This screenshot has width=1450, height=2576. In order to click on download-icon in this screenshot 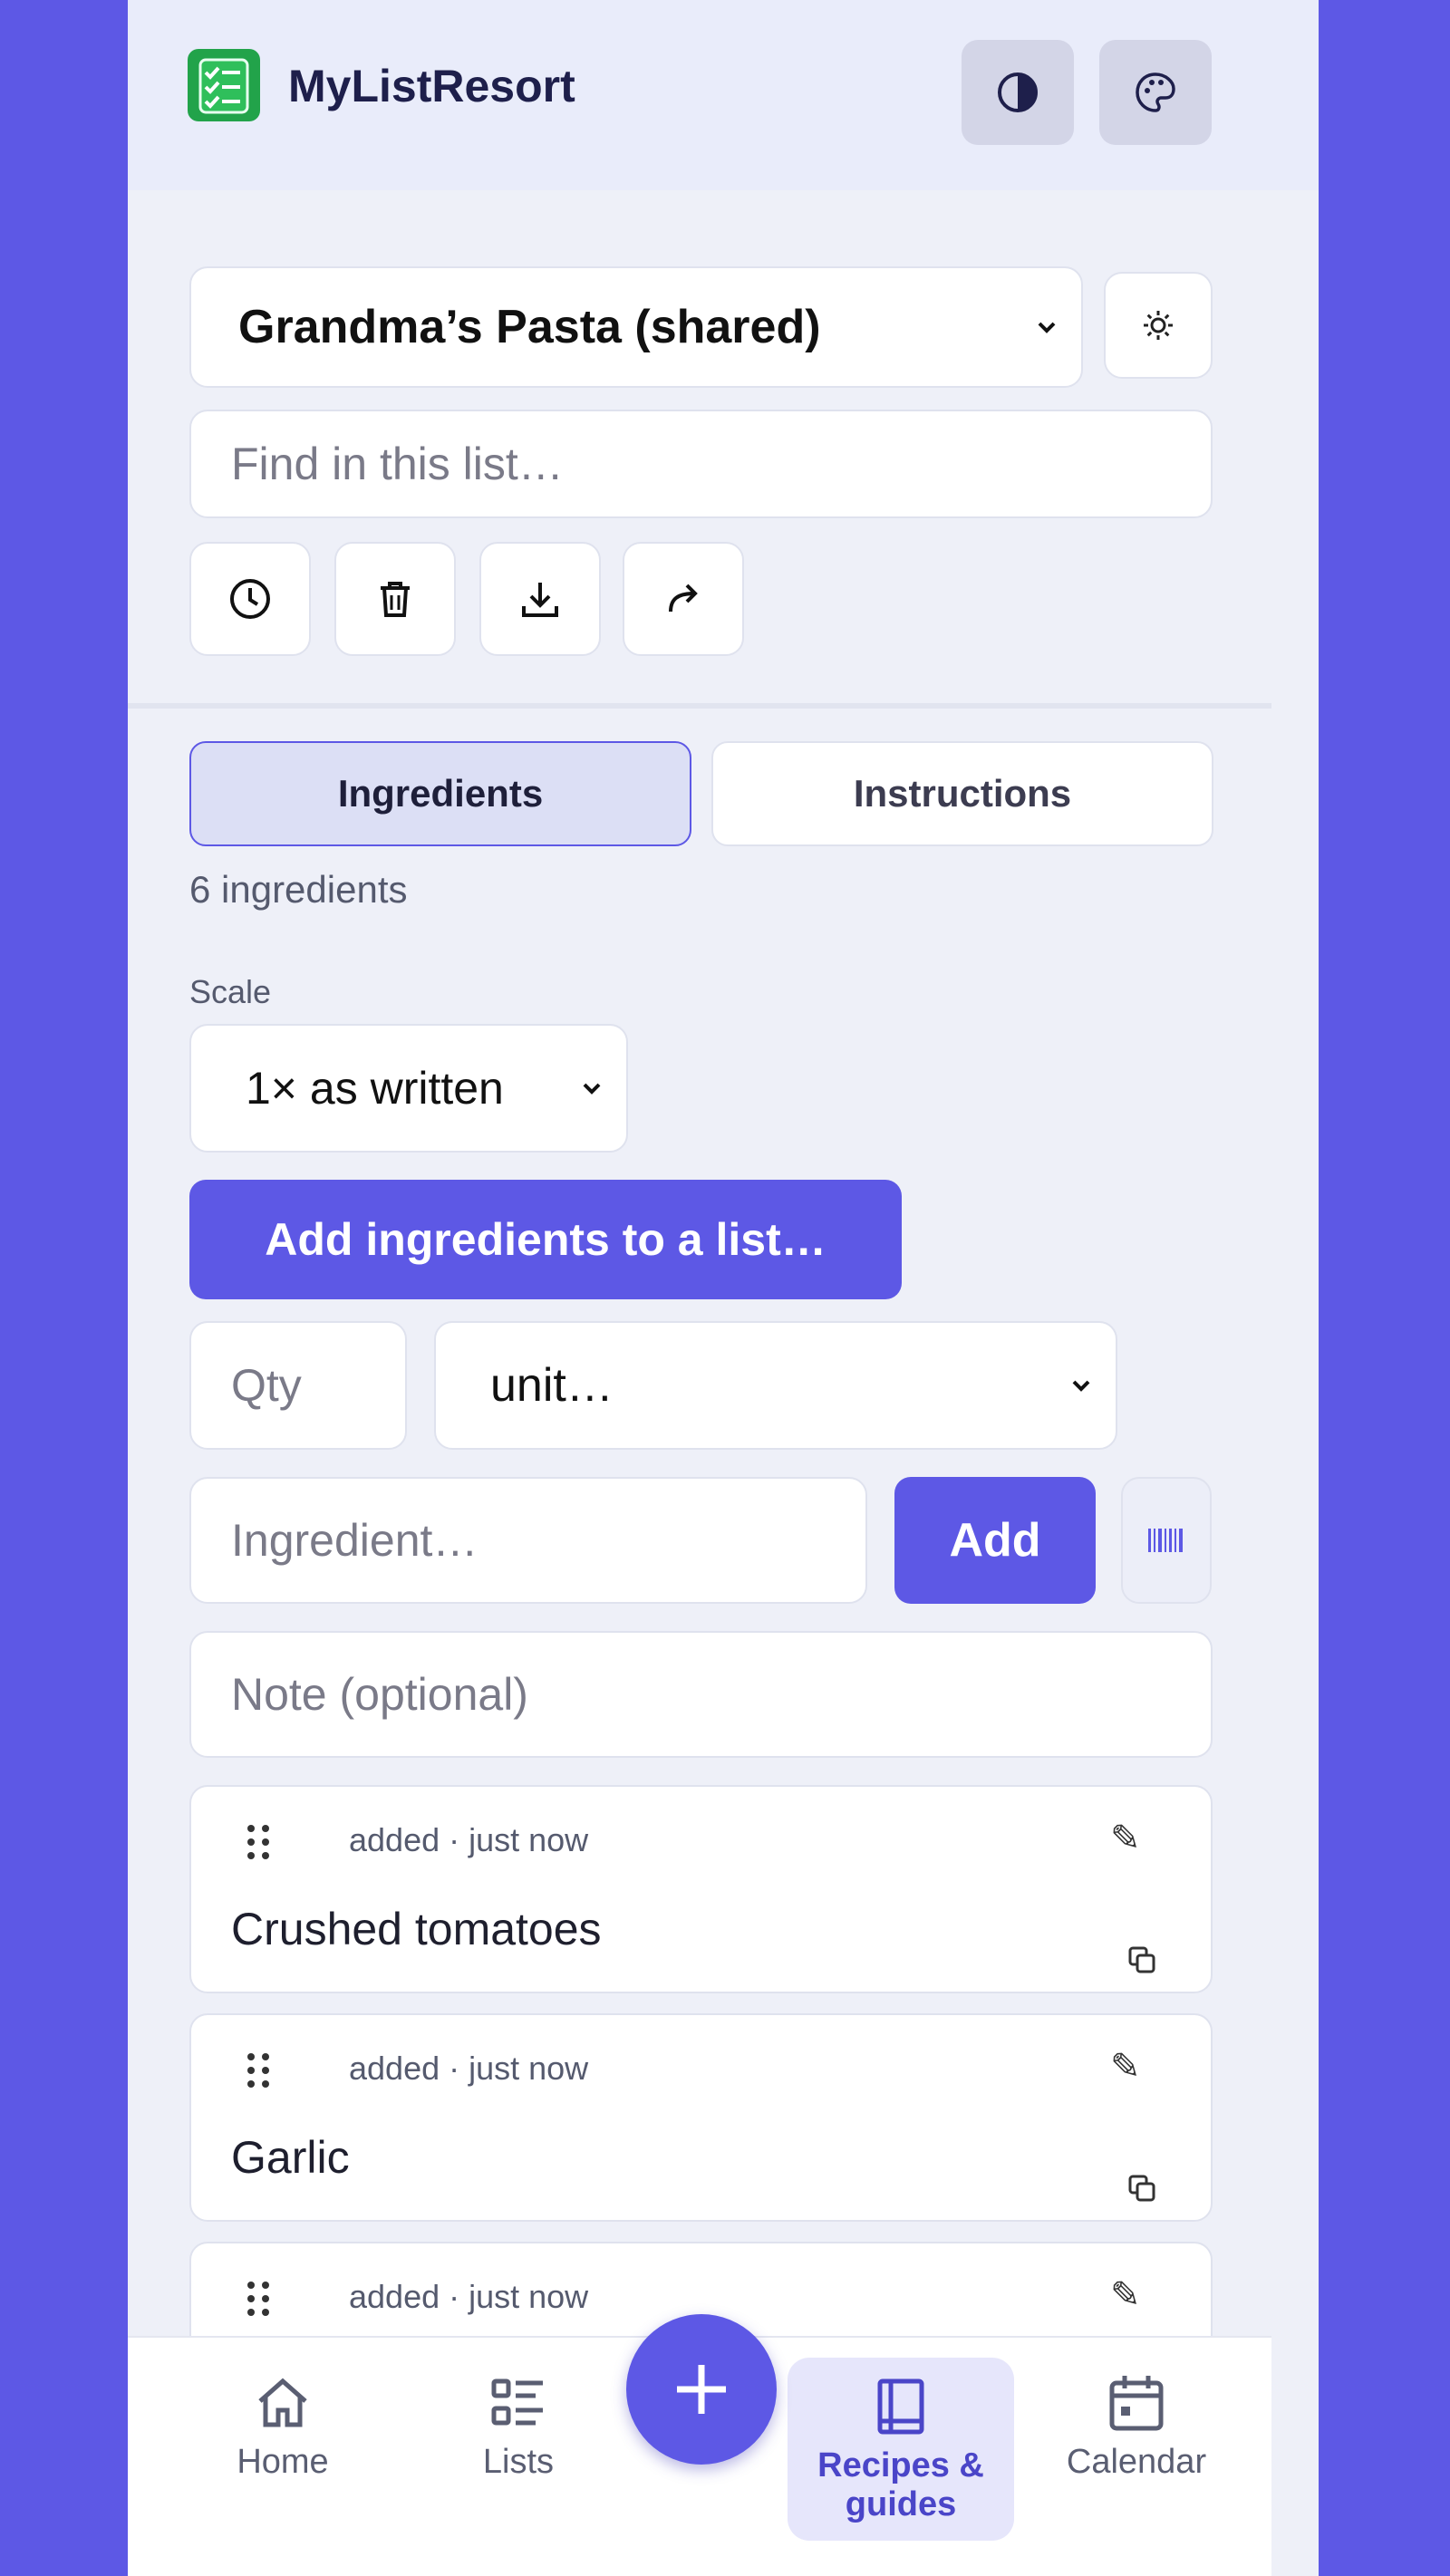, I will do `click(540, 600)`.